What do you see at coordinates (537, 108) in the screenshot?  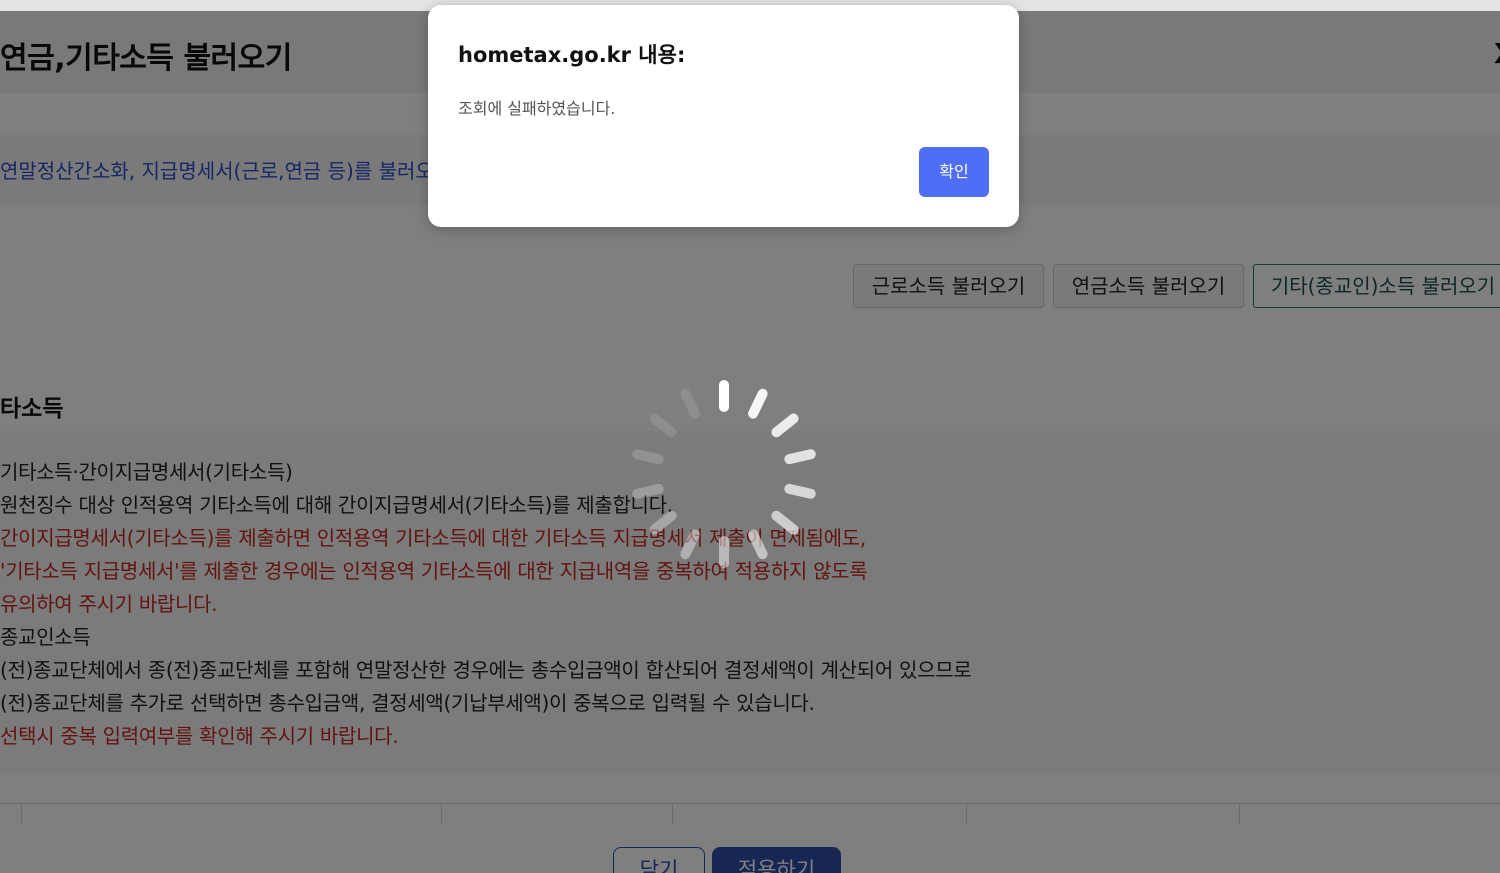 I see `alert-message: 조회에 실패하였습니다.` at bounding box center [537, 108].